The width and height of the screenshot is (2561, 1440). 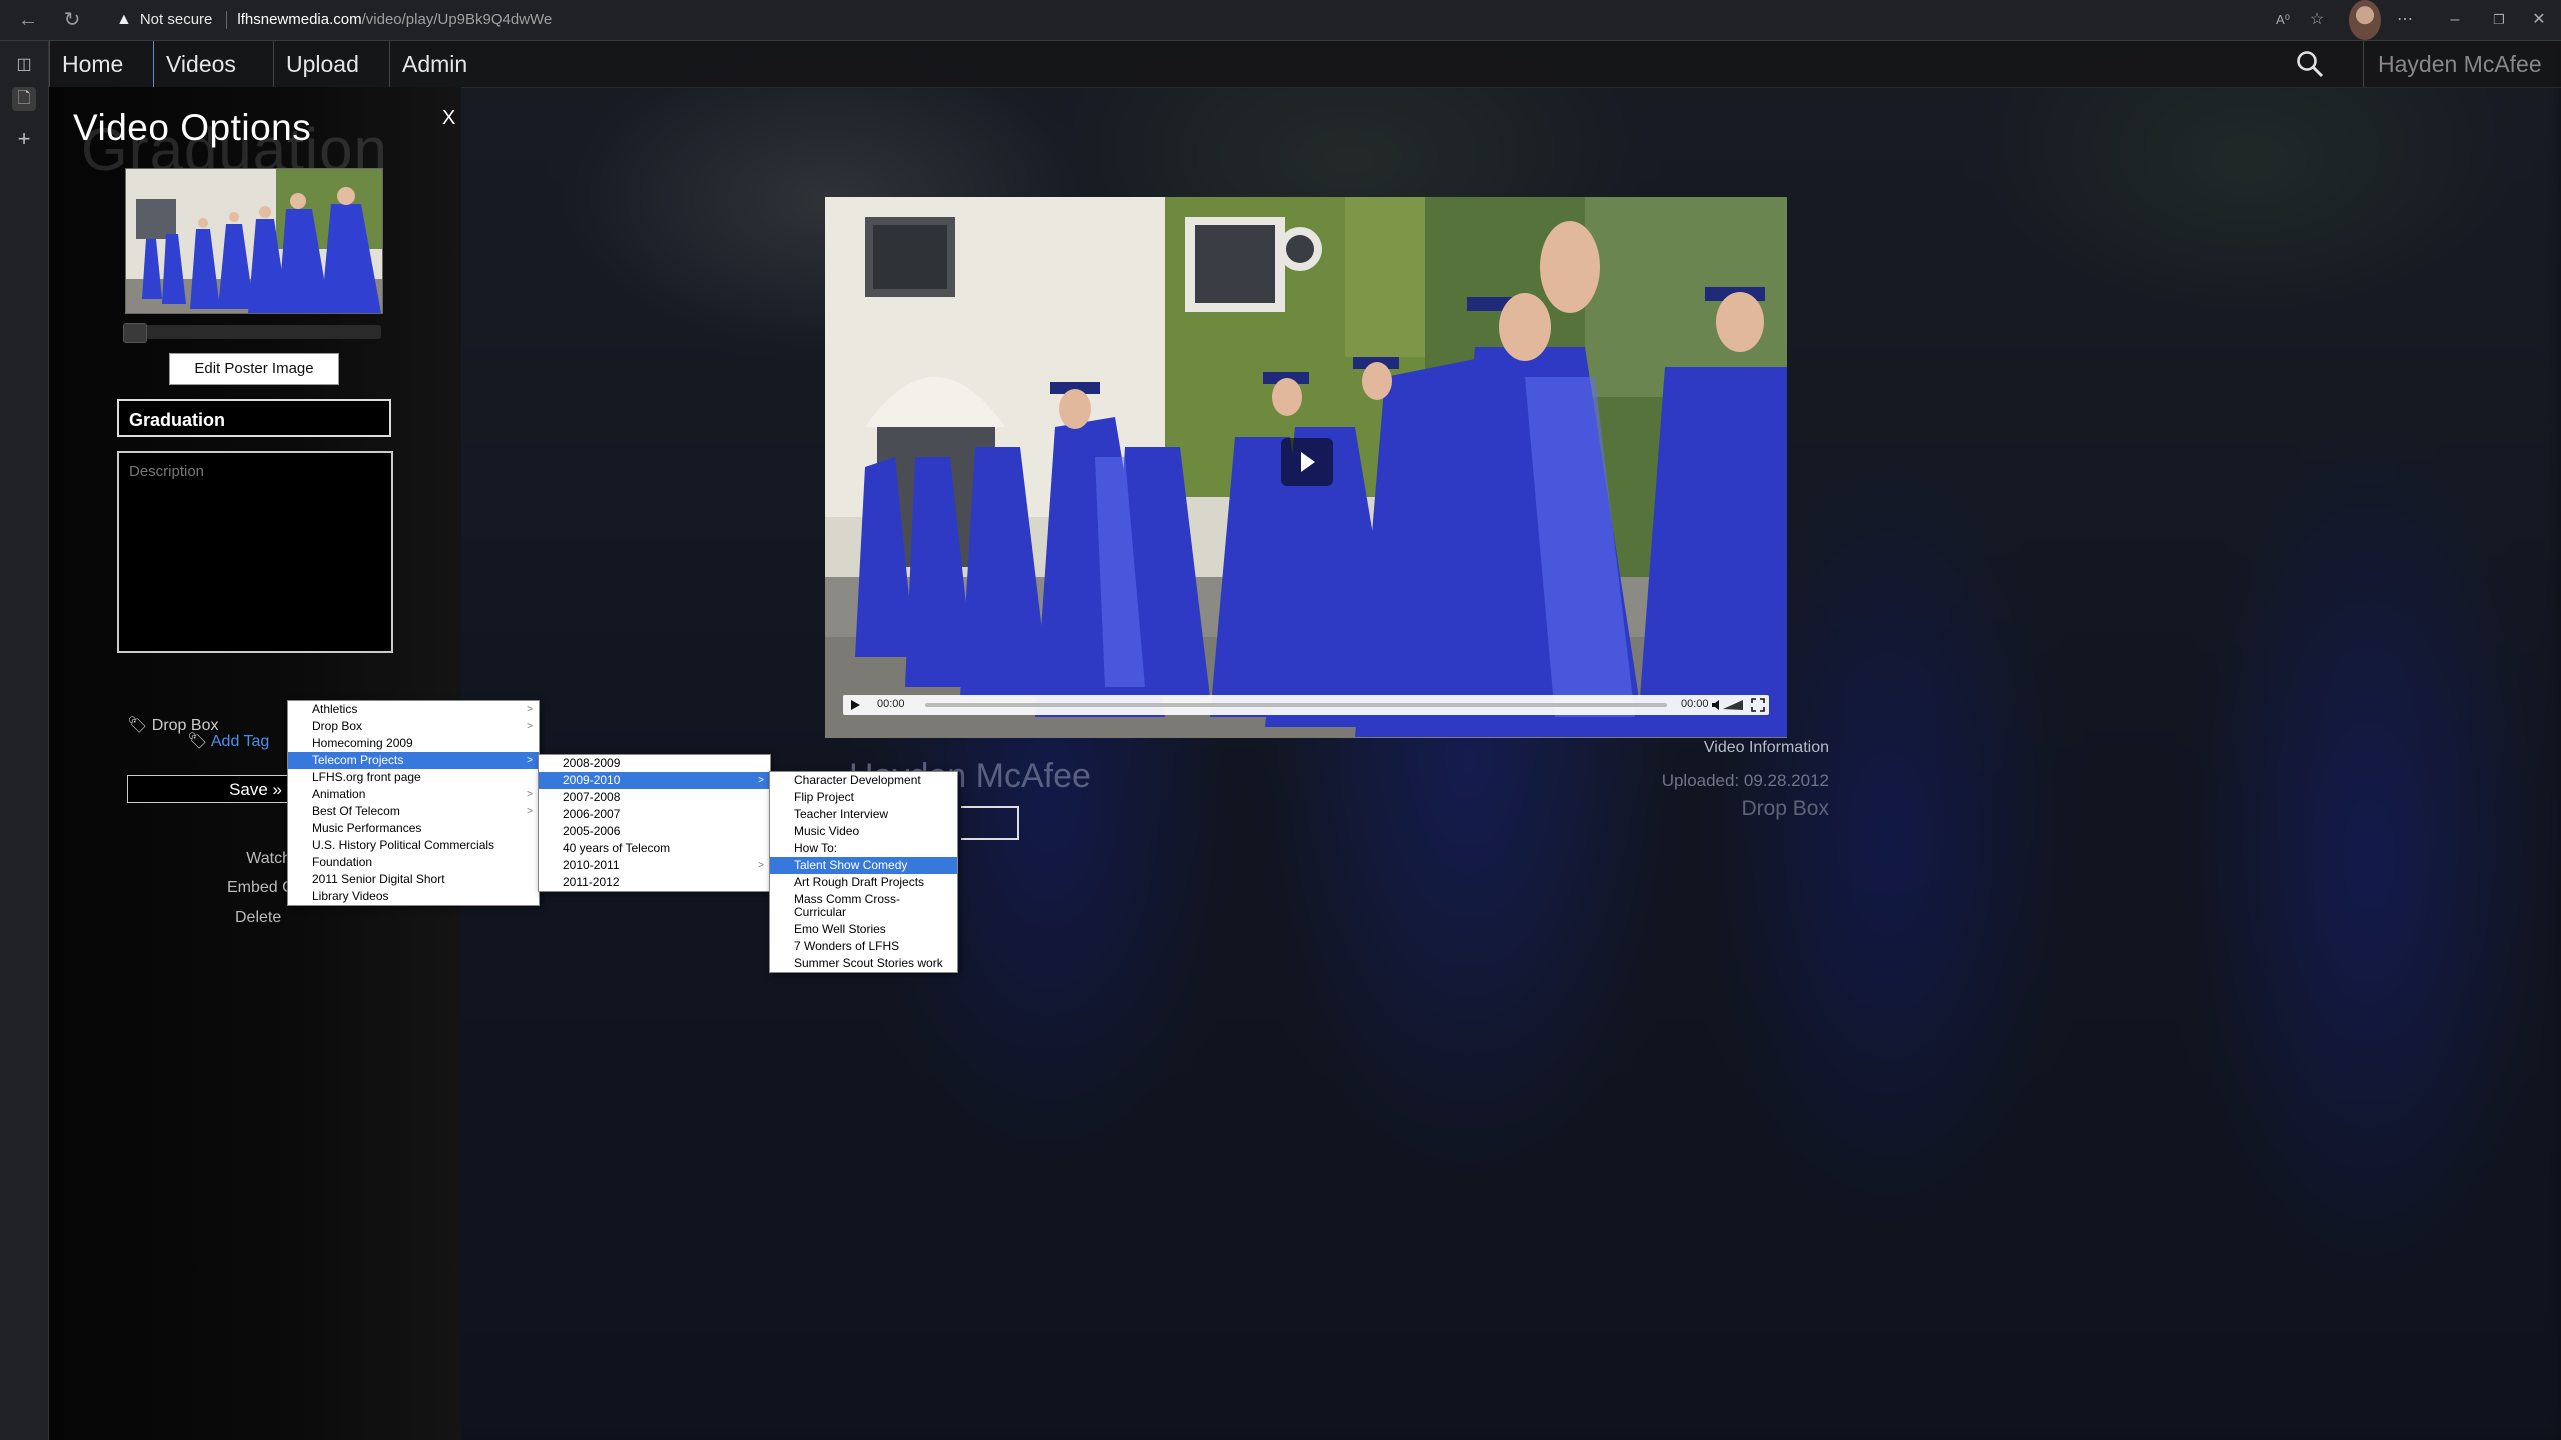 I want to click on read-aloud-icon: A⁰, so click(x=2283, y=20).